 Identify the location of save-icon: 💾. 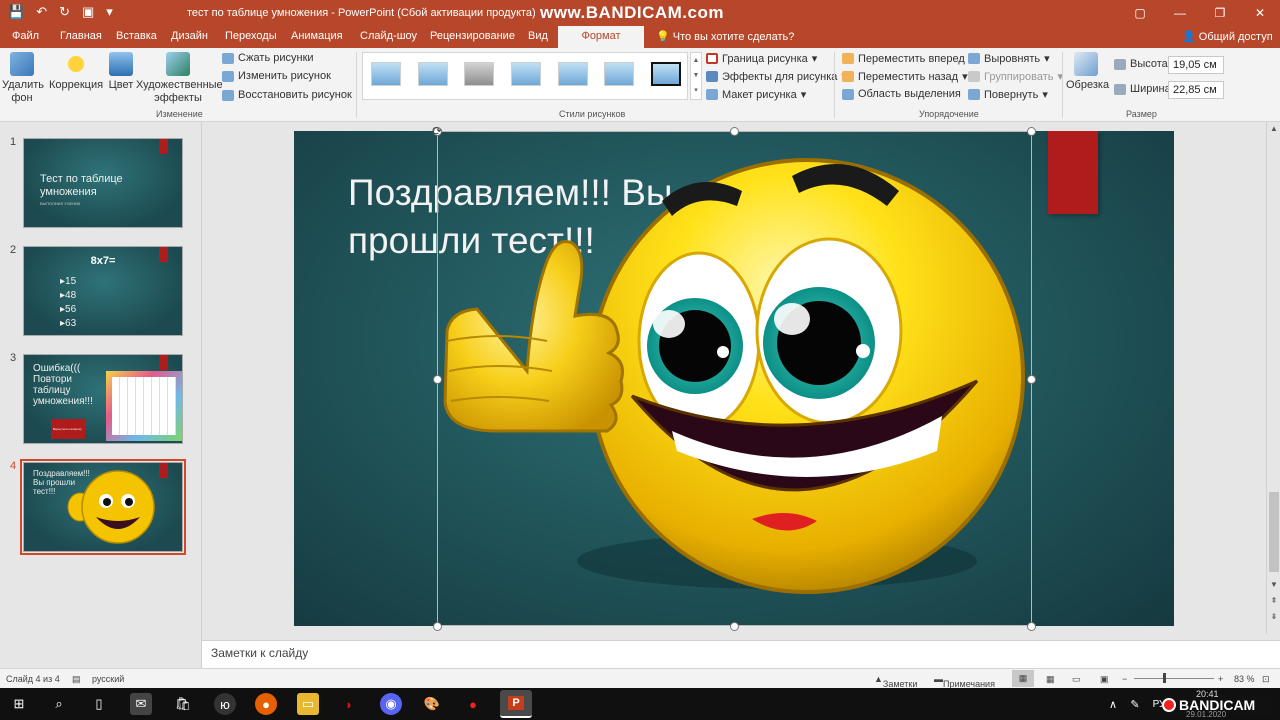
(16, 12).